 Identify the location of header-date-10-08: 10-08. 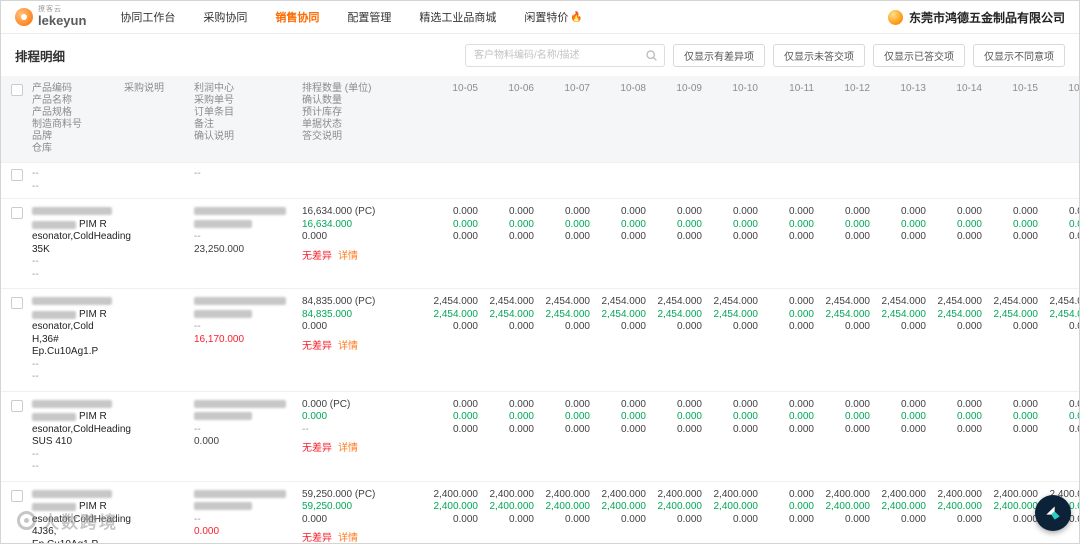
(633, 88).